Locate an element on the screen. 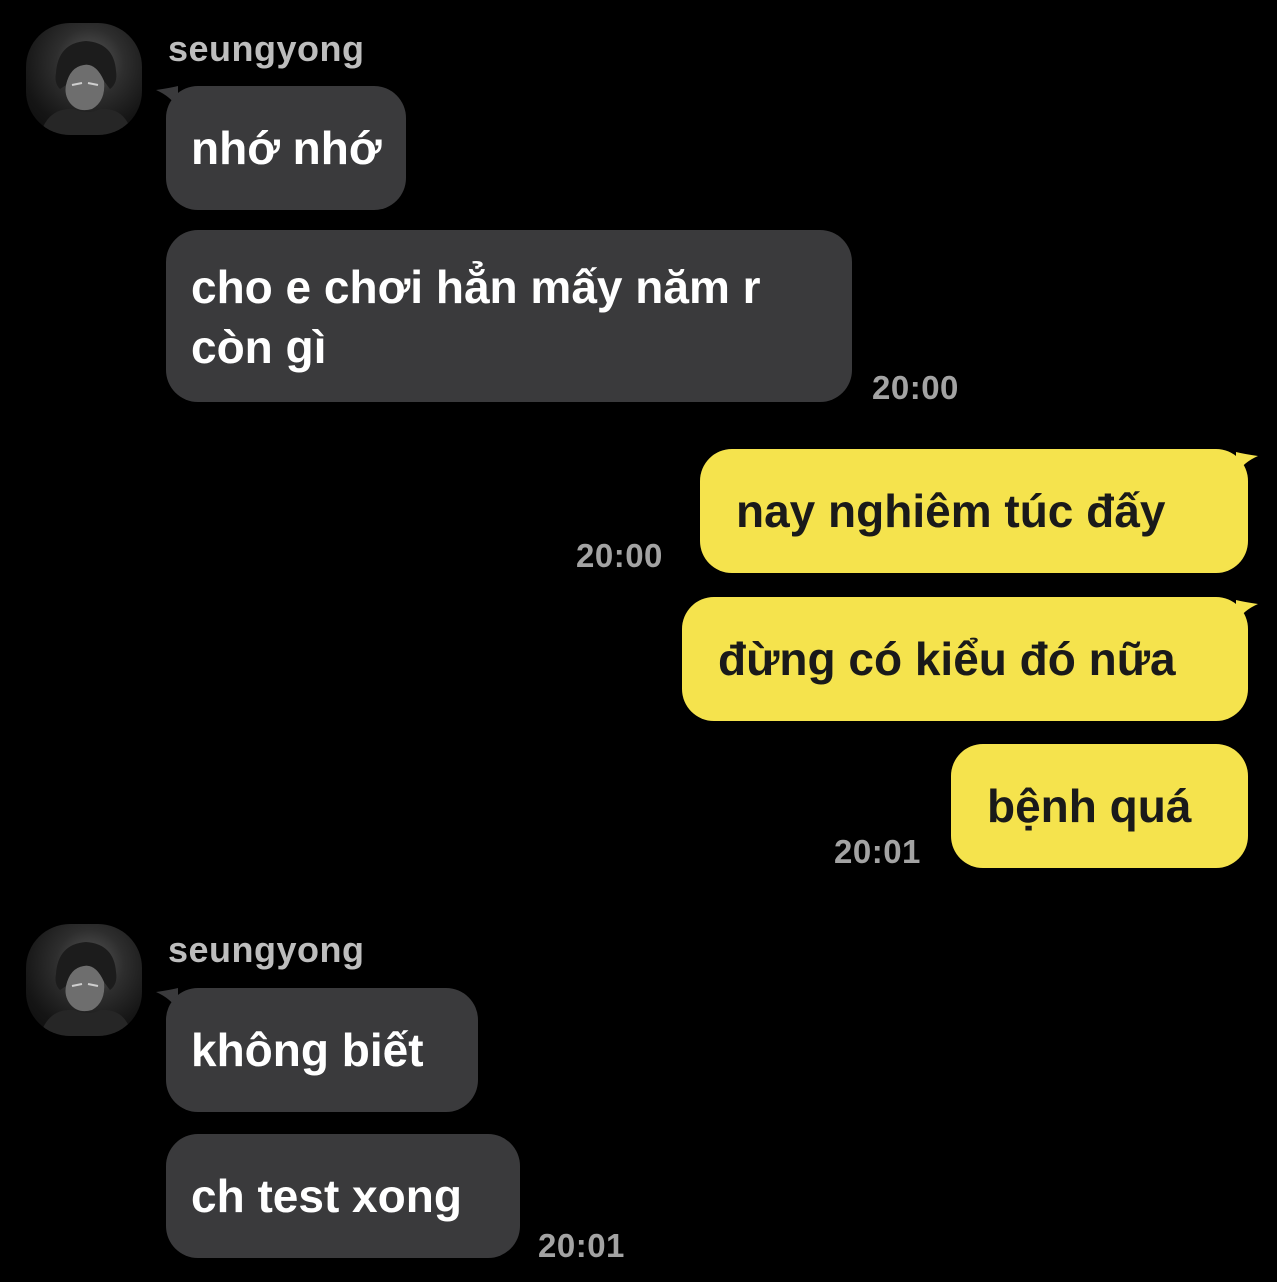  message-text: nhớ nhớ is located at coordinates (286, 148).